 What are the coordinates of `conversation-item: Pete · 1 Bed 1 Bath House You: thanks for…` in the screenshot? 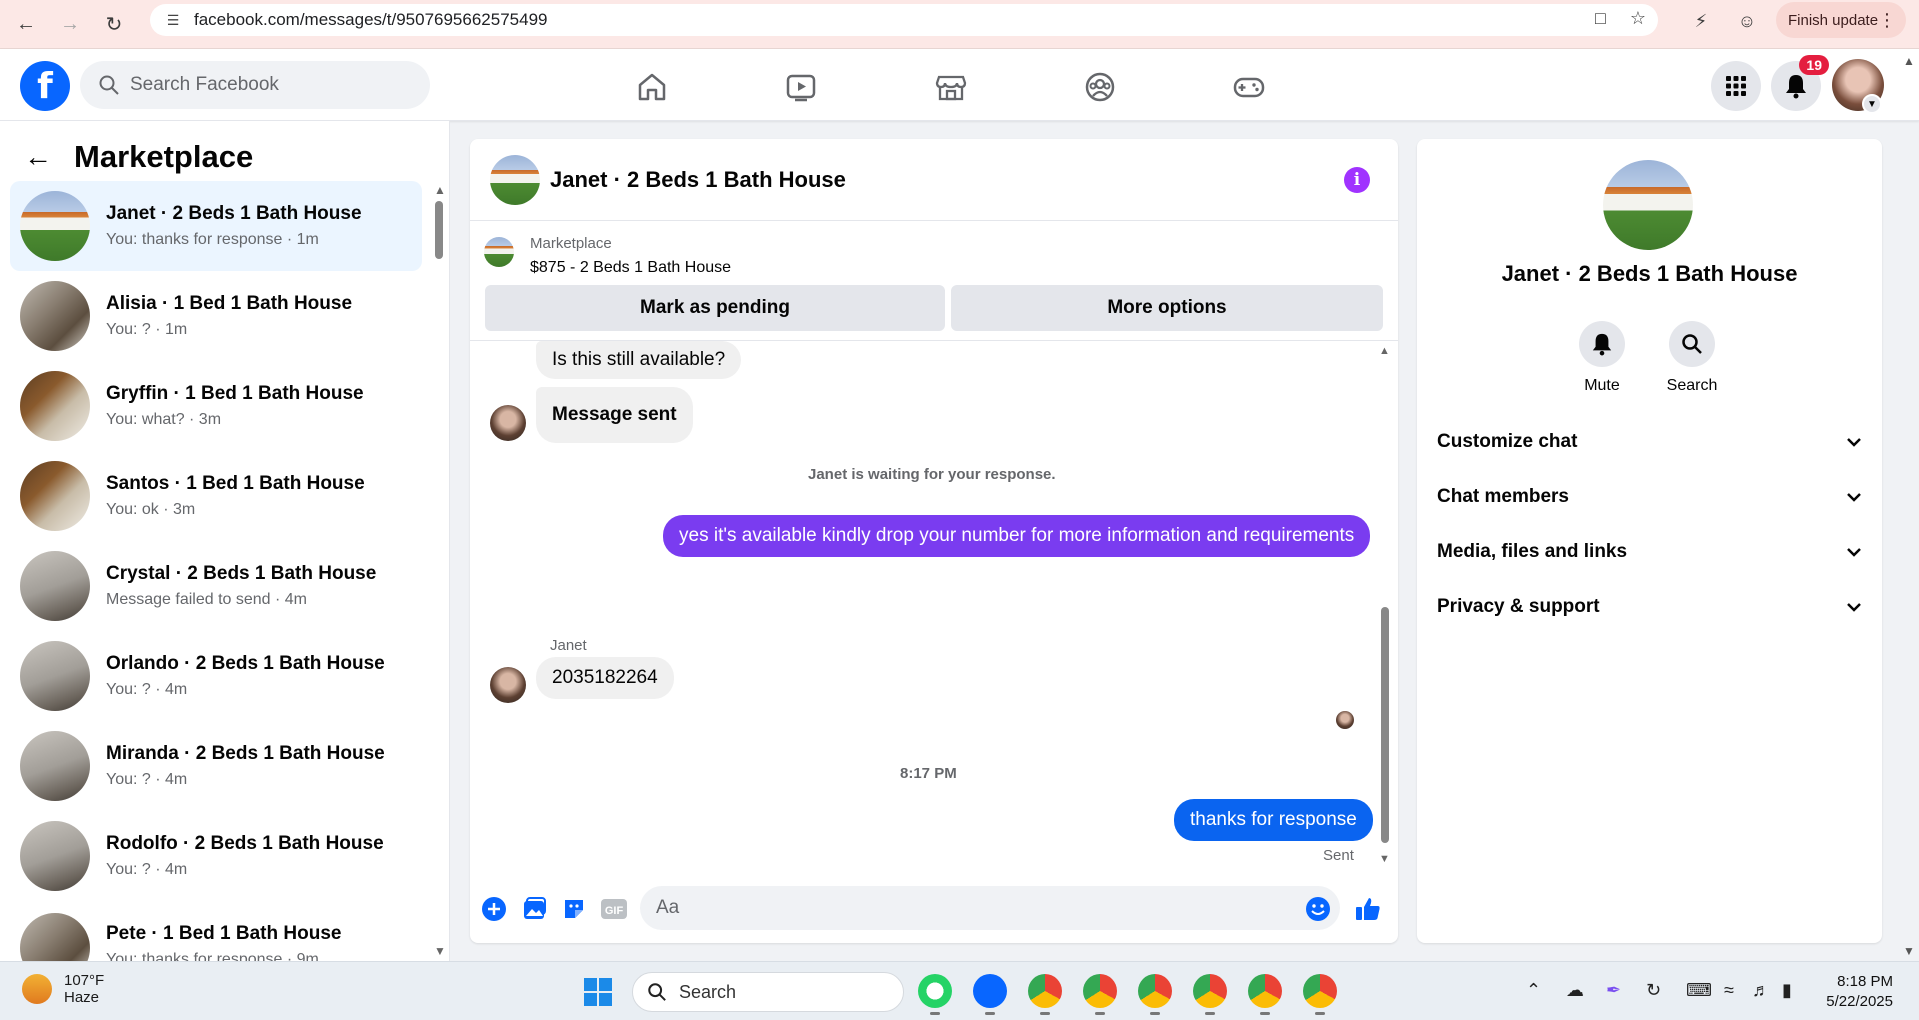 It's located at (216, 931).